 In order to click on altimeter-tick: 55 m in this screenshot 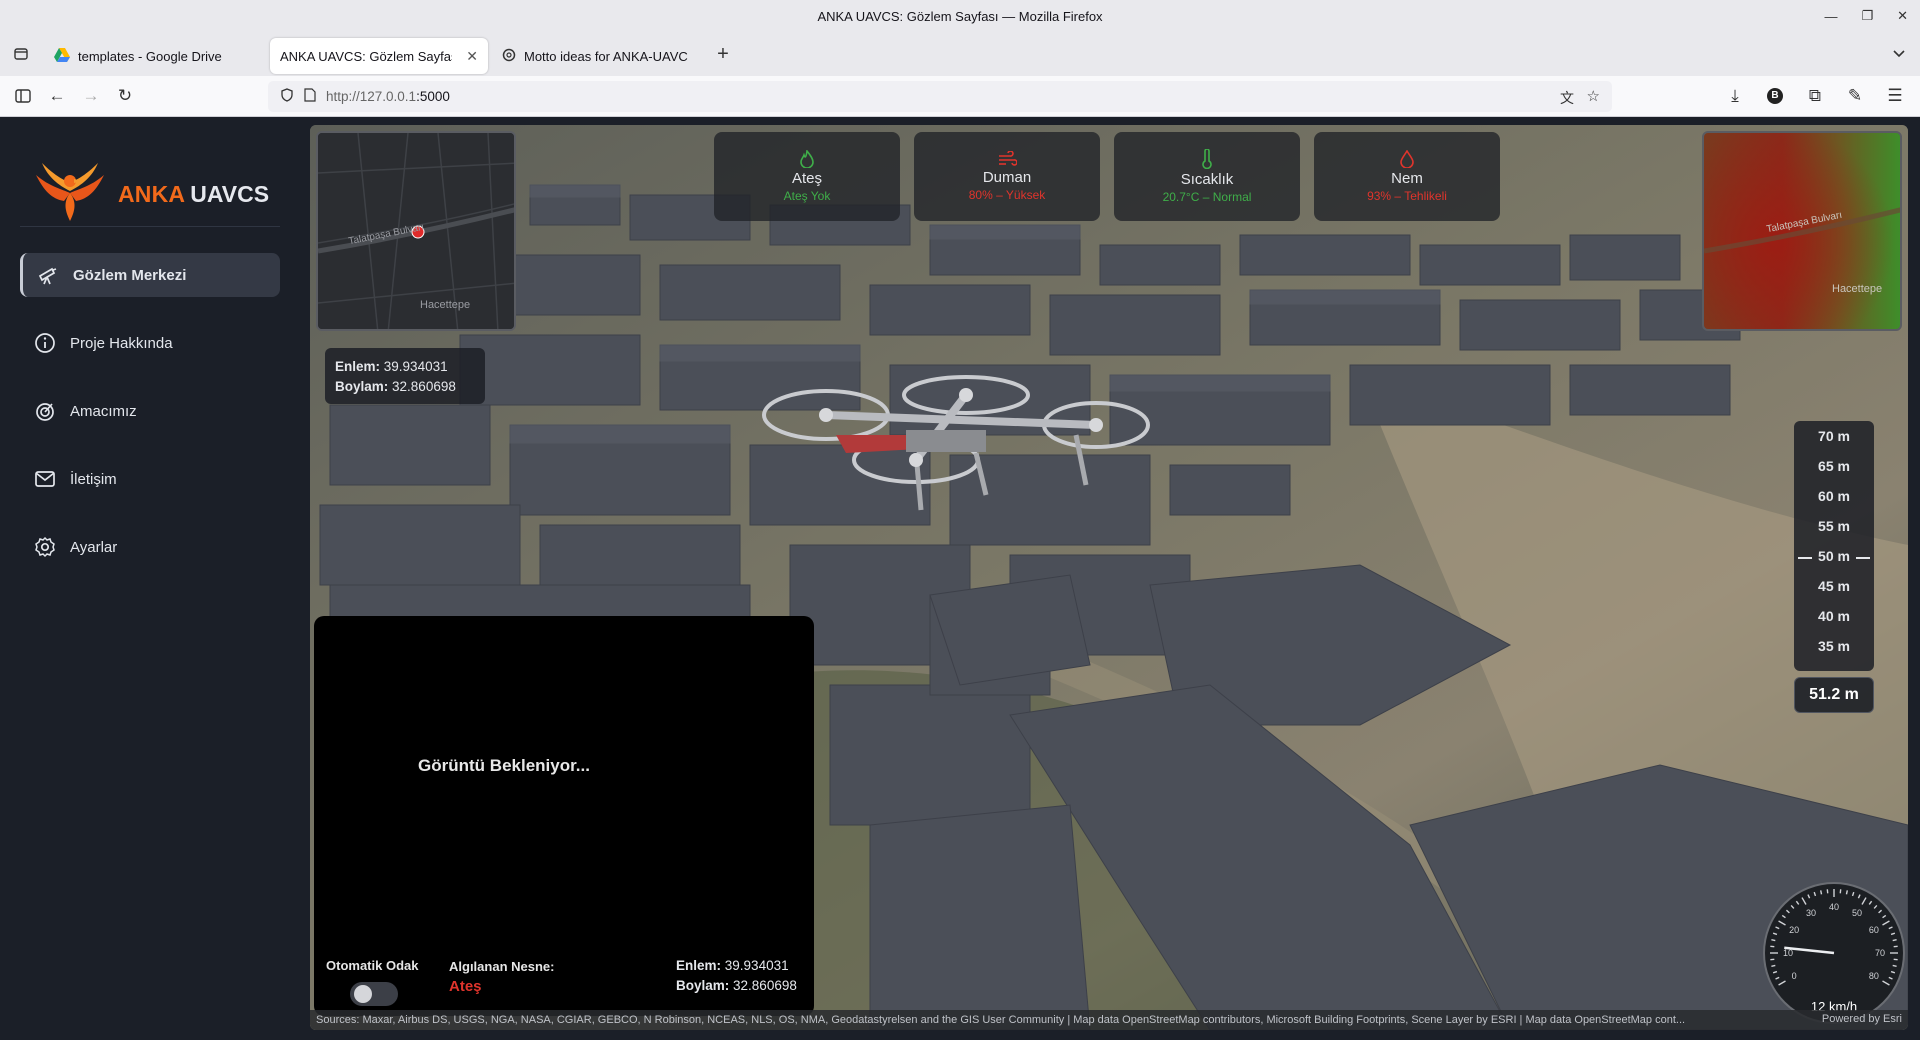, I will do `click(1834, 526)`.